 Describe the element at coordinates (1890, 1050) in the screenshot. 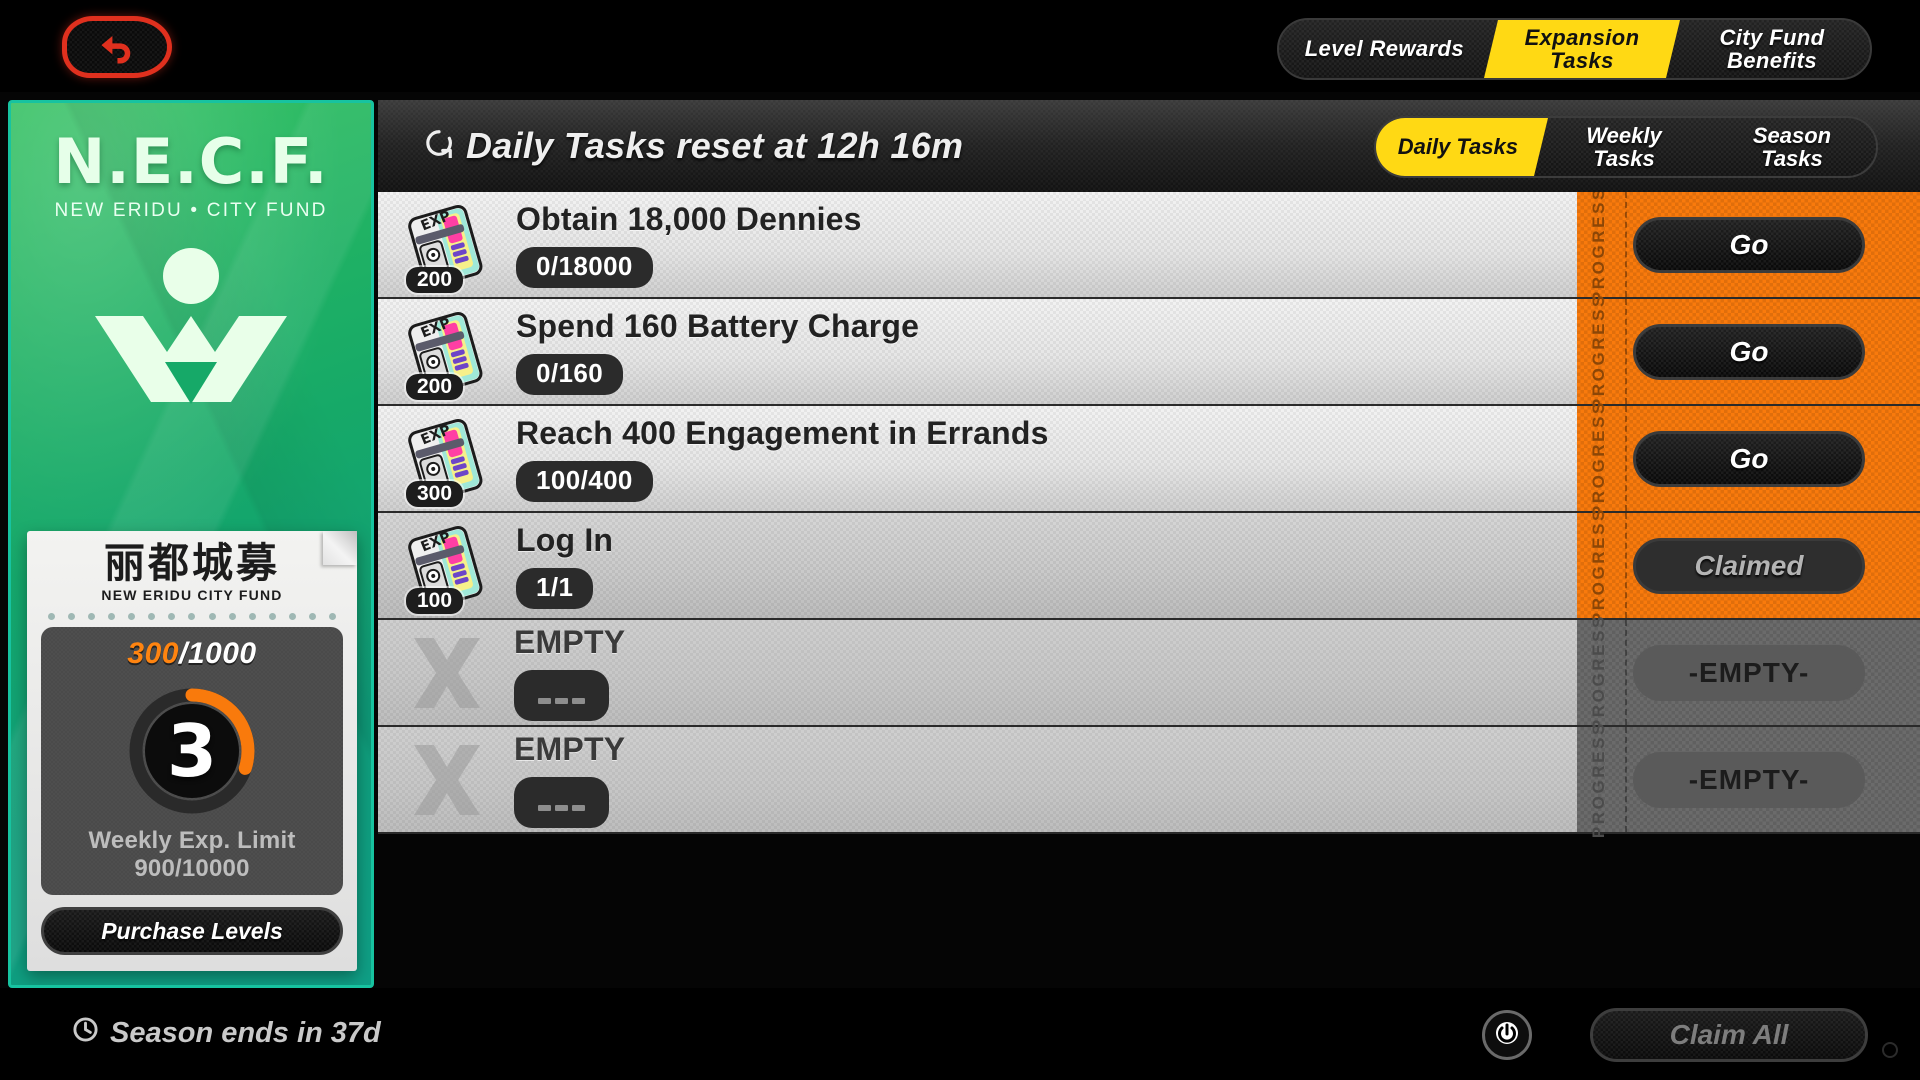

I see `uid-dot-icon` at that location.